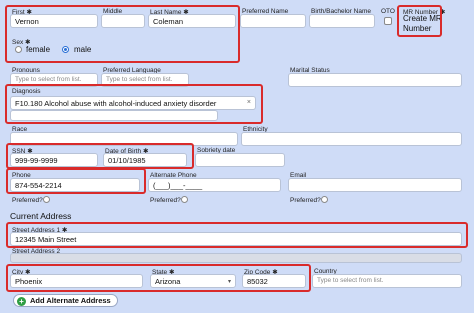  What do you see at coordinates (27, 200) in the screenshot?
I see `phone-preferred-label: Preferred?` at bounding box center [27, 200].